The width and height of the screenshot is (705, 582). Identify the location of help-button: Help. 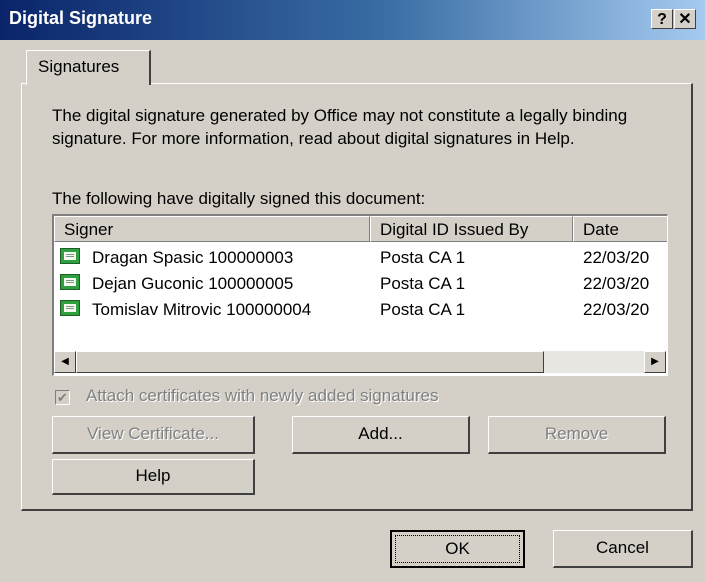
(153, 477).